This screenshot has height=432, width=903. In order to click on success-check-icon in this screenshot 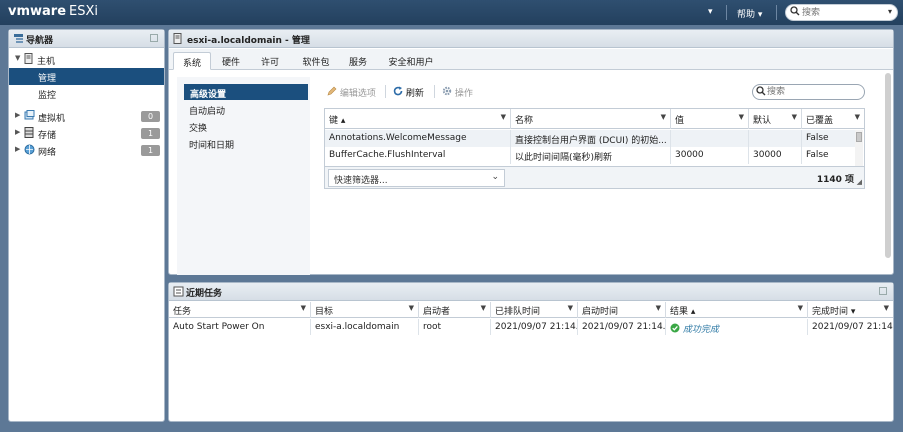, I will do `click(676, 329)`.